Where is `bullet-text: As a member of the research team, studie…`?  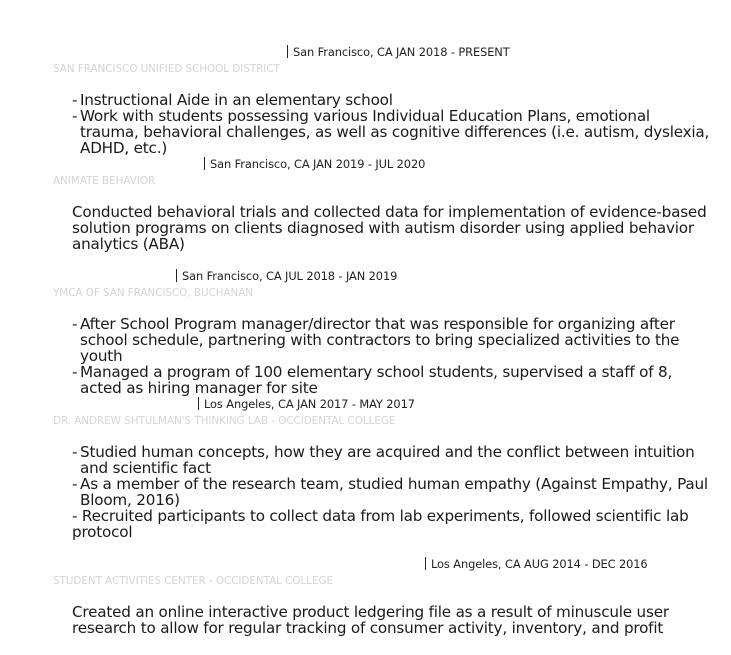 bullet-text: As a member of the research team, studie… is located at coordinates (394, 492).